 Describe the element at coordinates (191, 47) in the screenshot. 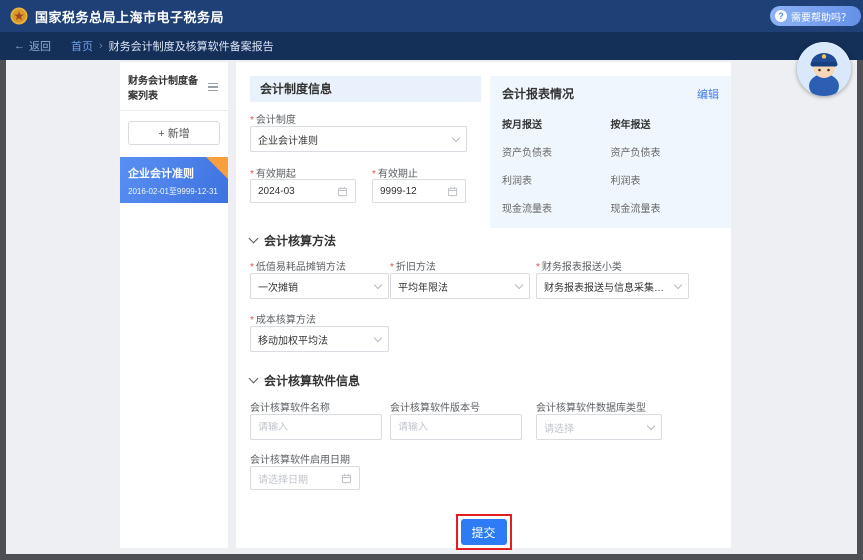

I see `breadcrumb-current: 财务会计制度及核算软件备案报告` at that location.